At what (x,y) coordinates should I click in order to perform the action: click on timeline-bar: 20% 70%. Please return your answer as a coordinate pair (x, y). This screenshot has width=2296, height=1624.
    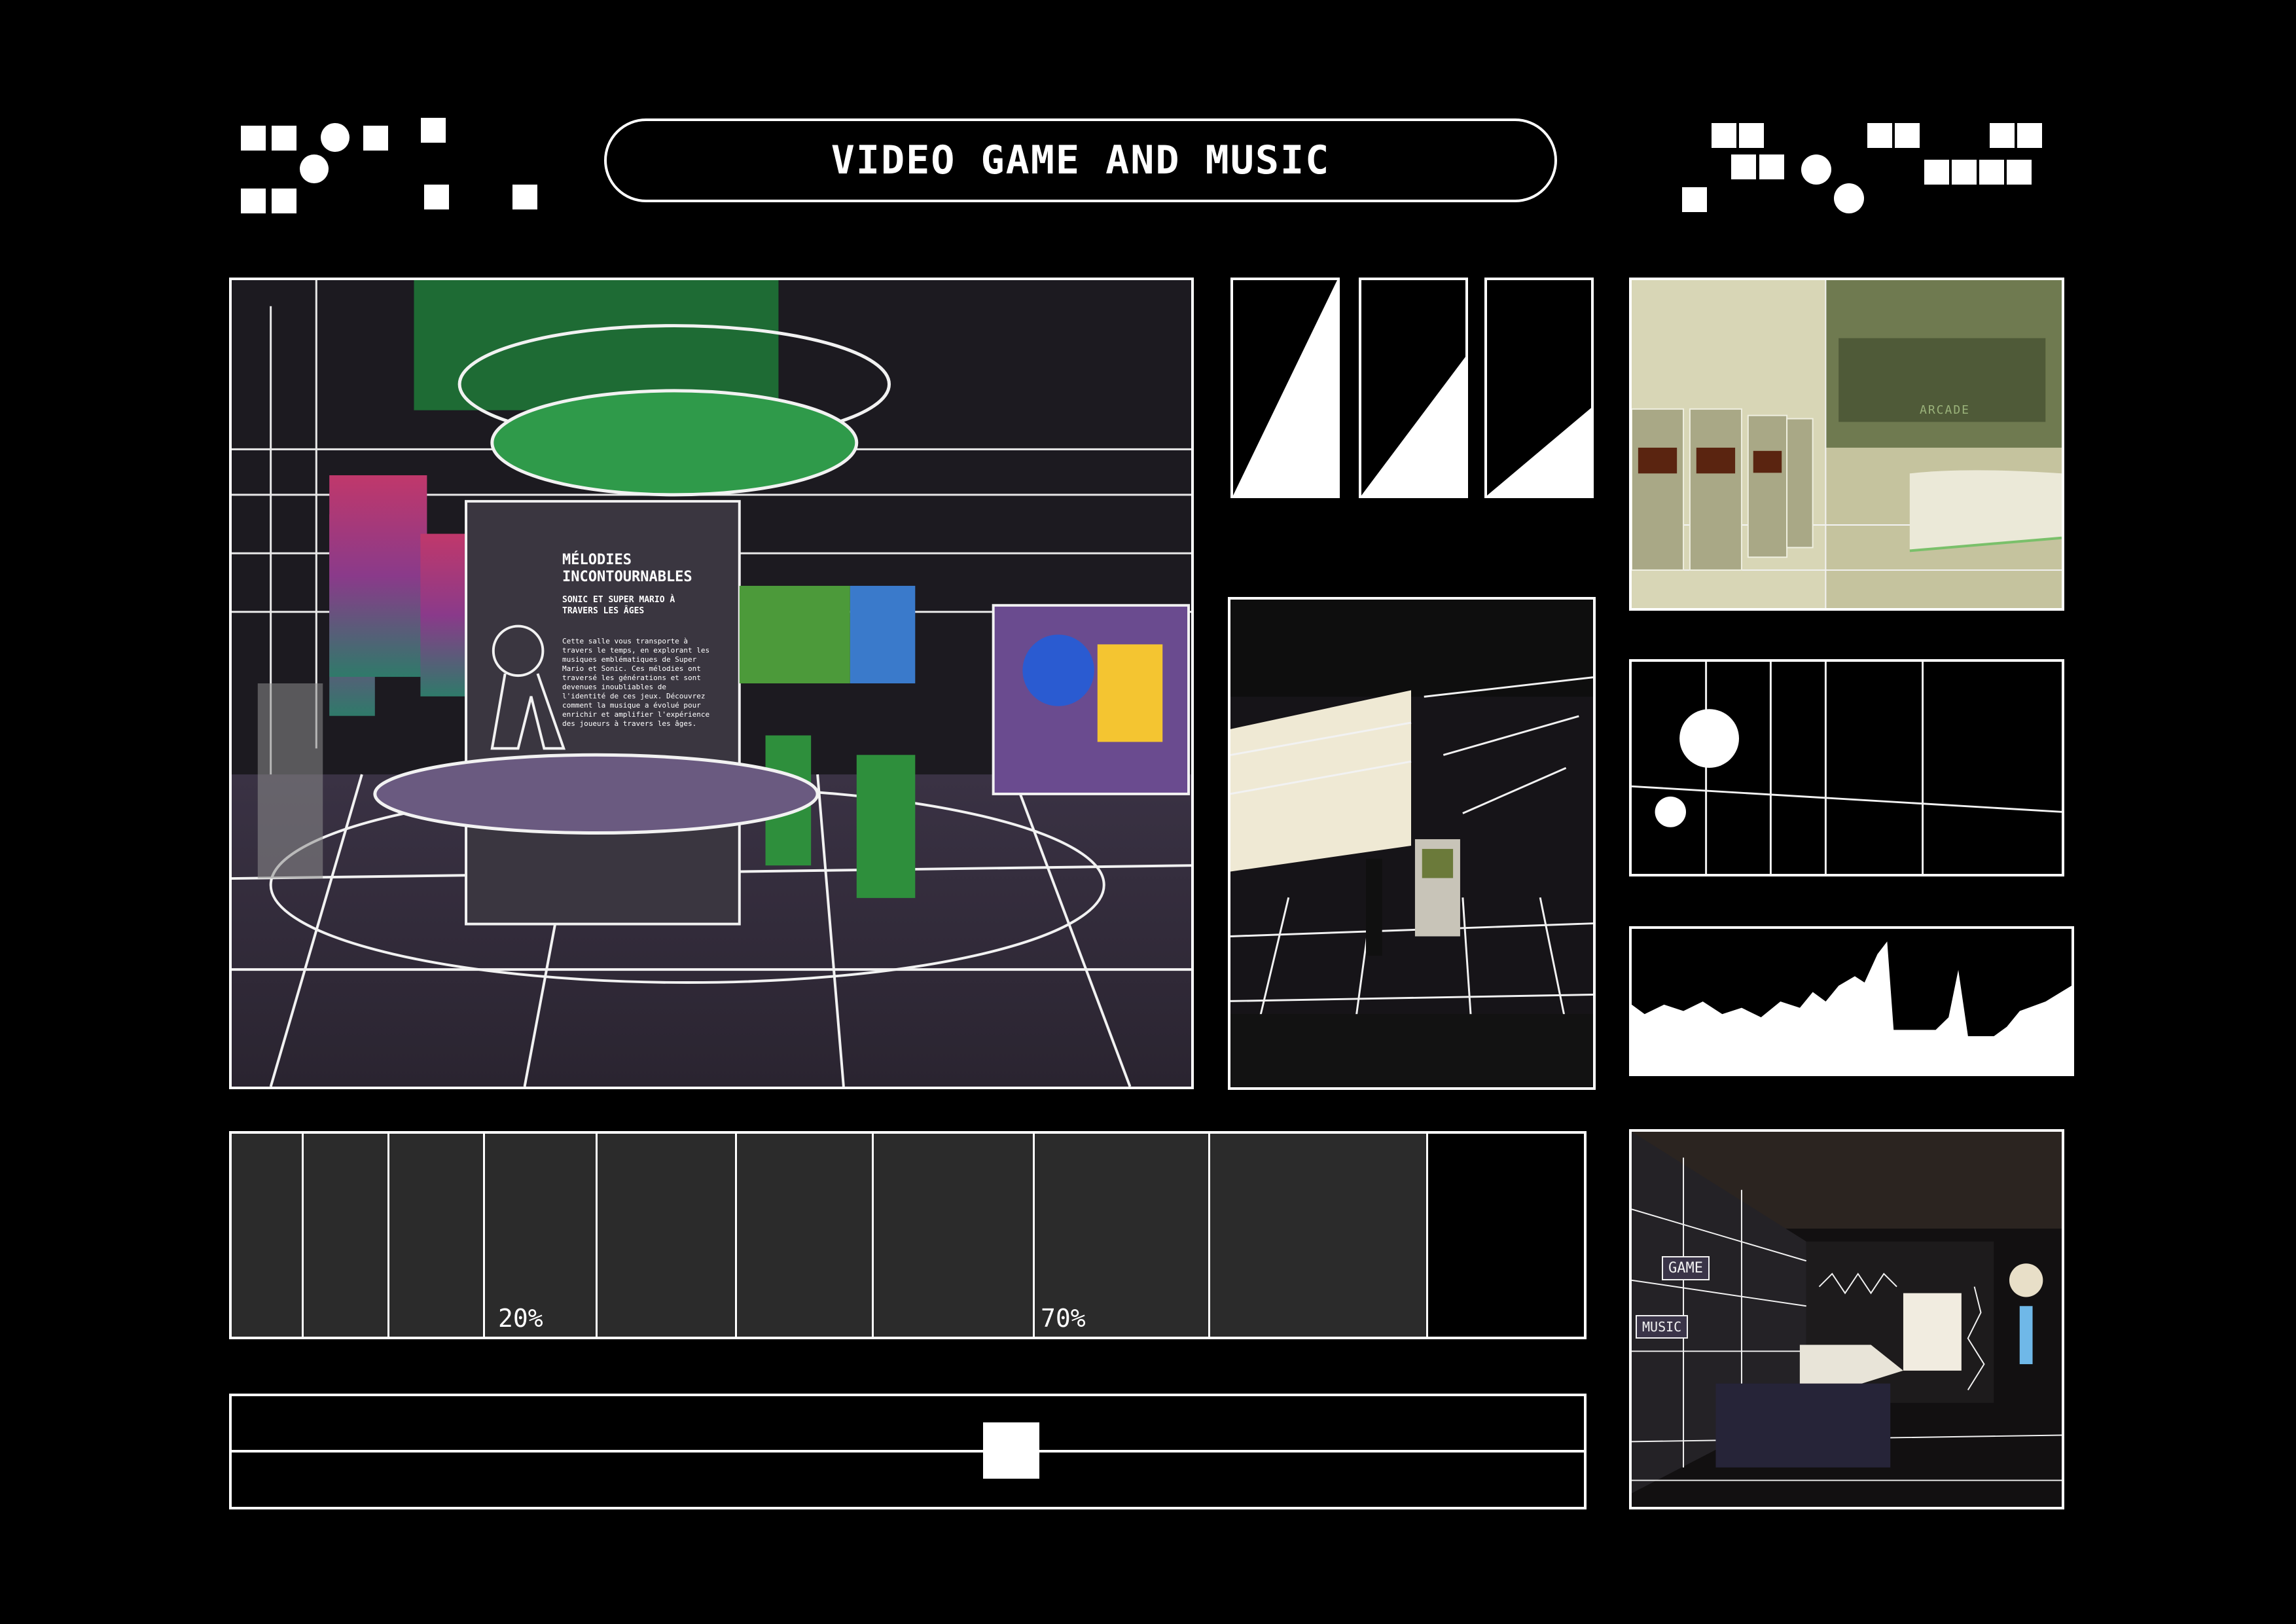
    Looking at the image, I should click on (908, 1235).